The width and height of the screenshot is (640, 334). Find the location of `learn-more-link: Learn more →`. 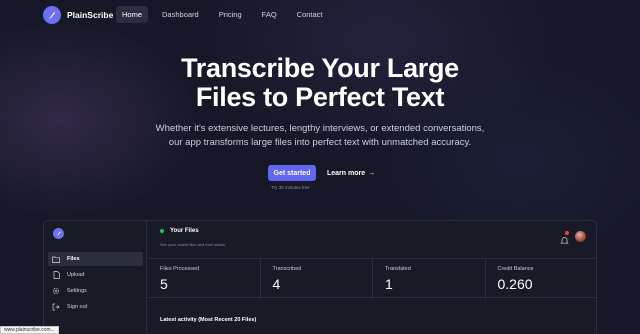

learn-more-link: Learn more → is located at coordinates (351, 173).